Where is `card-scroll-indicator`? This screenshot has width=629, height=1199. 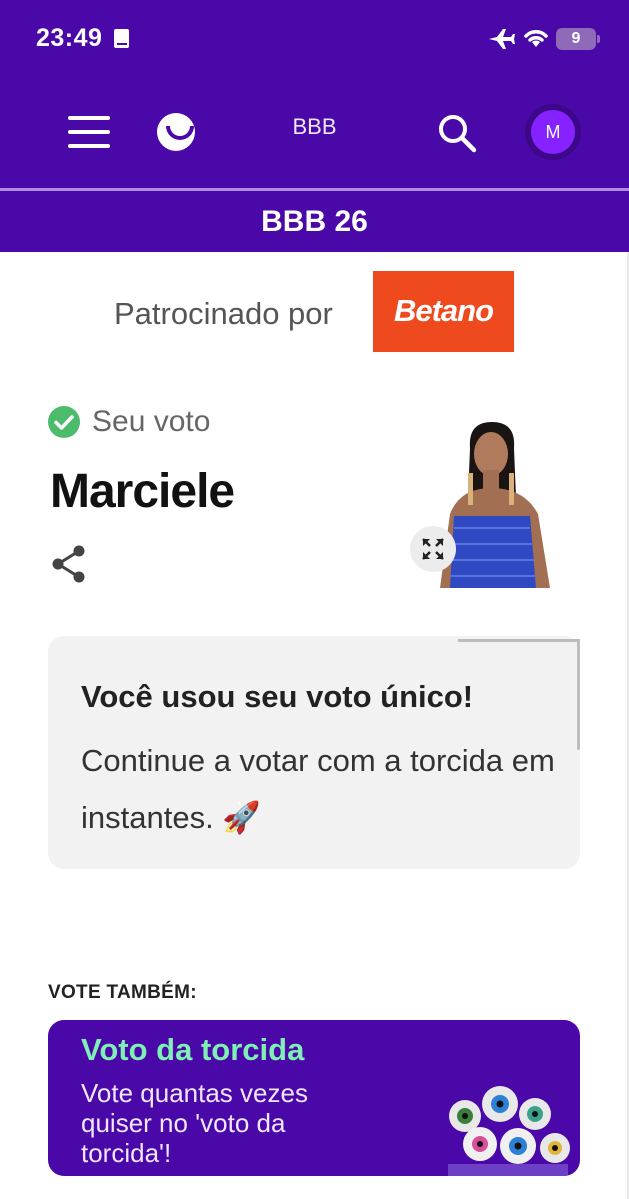
card-scroll-indicator is located at coordinates (578, 695).